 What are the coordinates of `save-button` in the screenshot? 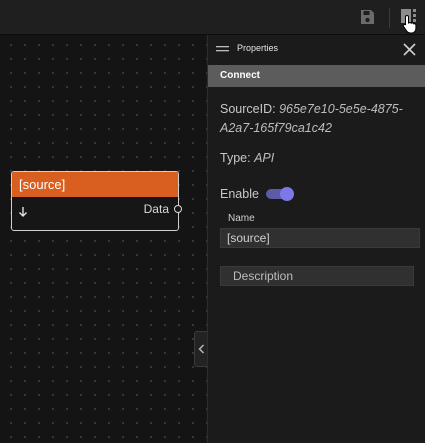 It's located at (367, 17).